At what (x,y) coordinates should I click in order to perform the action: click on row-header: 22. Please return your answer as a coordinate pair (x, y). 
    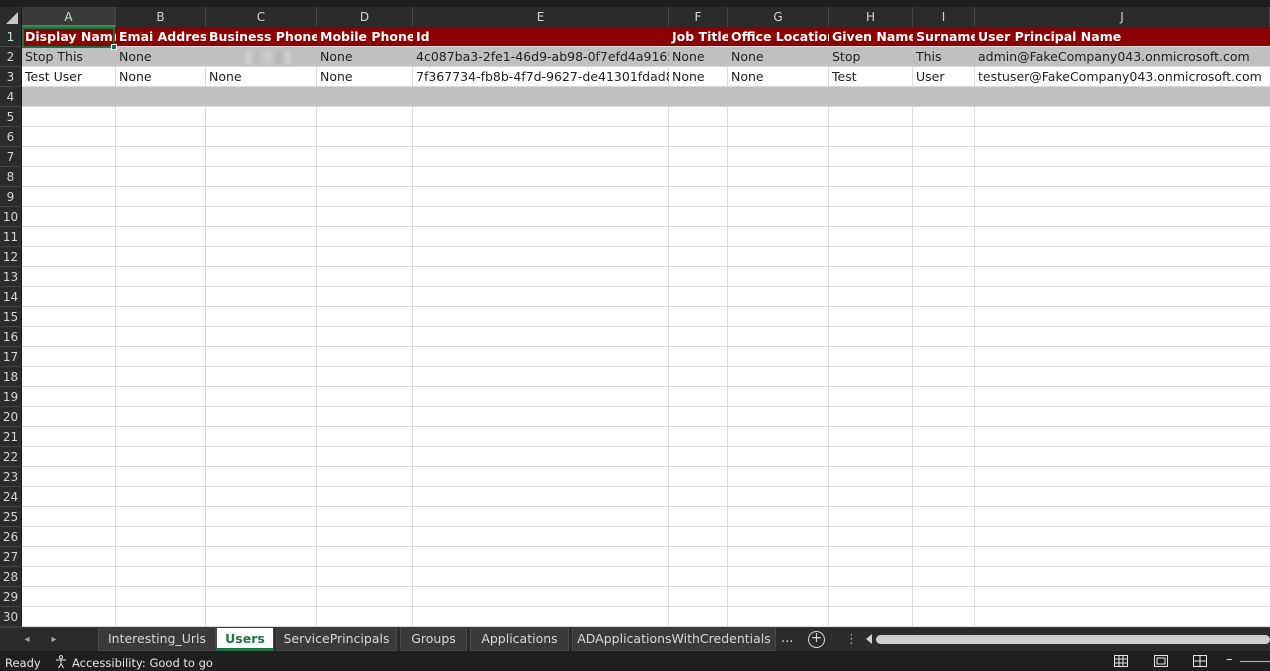
    Looking at the image, I should click on (11, 457).